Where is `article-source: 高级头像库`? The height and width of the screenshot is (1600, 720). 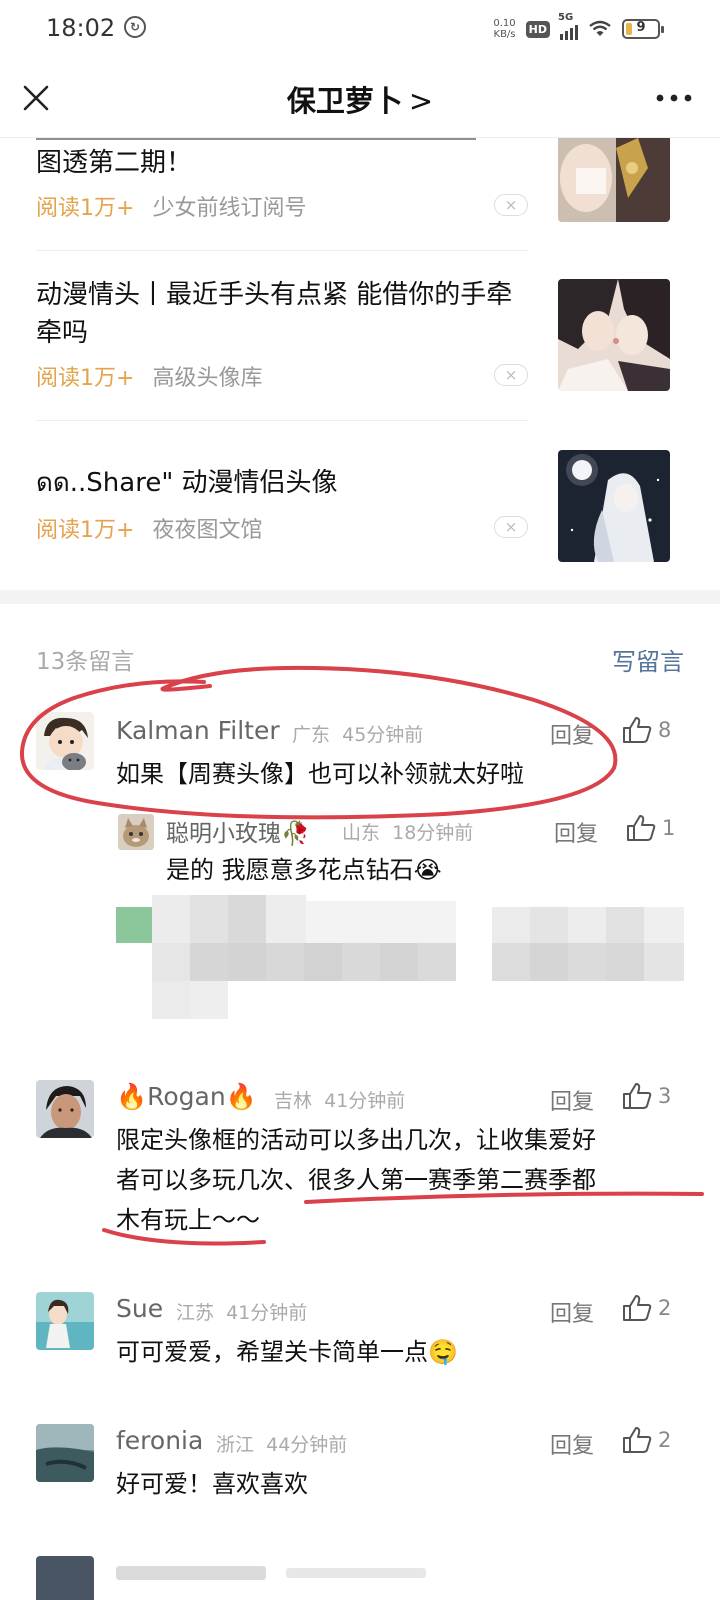 article-source: 高级头像库 is located at coordinates (207, 378).